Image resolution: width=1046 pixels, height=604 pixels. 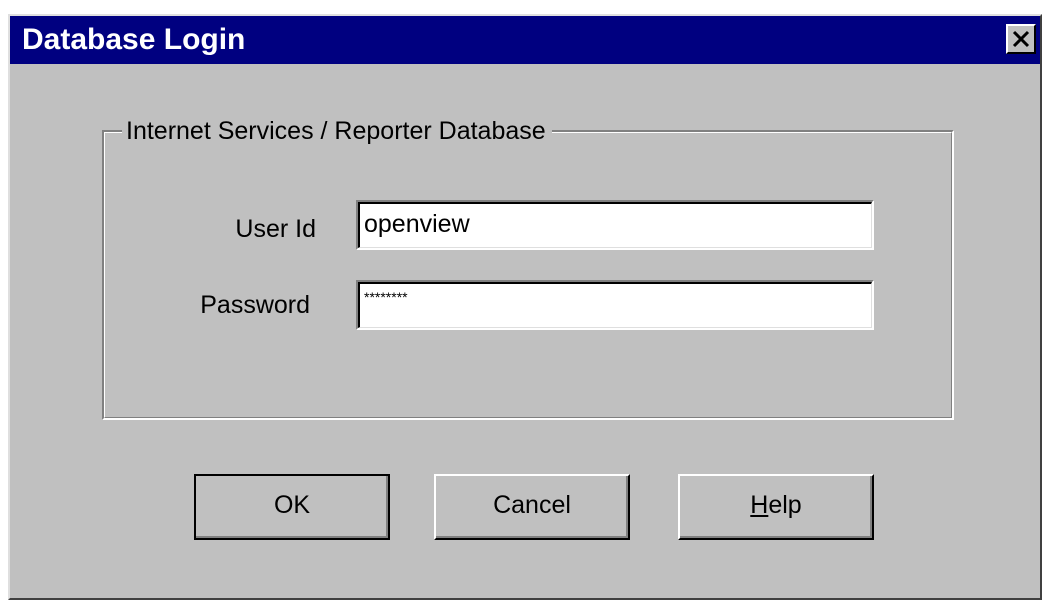 I want to click on cancel-button: Cancel, so click(x=532, y=507).